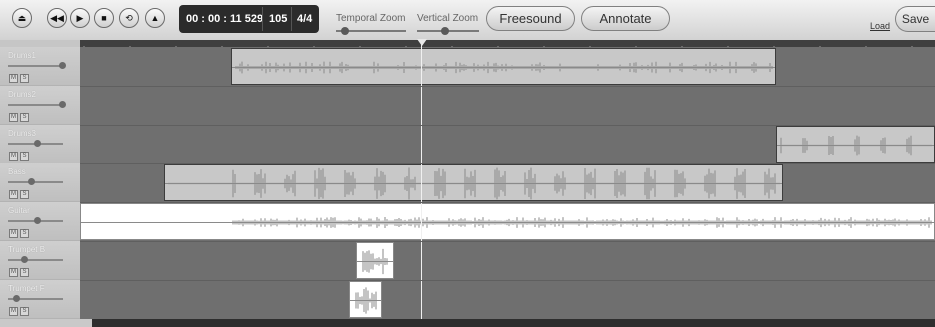 The height and width of the screenshot is (327, 935). I want to click on playhead-handle-icon, so click(422, 42).